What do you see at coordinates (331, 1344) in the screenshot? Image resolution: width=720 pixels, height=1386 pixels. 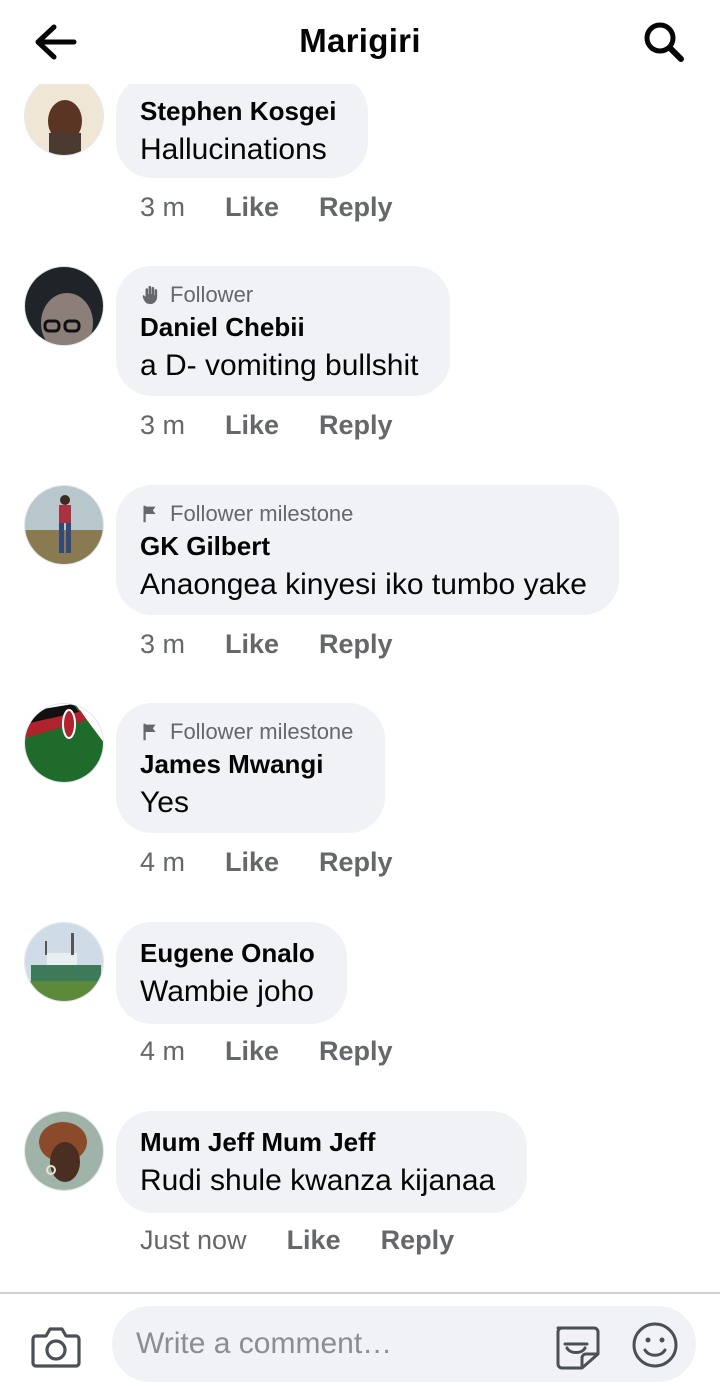 I see `comment-input` at bounding box center [331, 1344].